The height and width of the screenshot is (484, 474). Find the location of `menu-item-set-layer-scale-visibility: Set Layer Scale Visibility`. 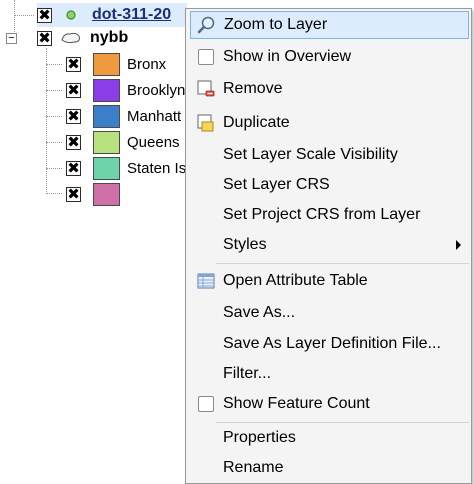

menu-item-set-layer-scale-visibility: Set Layer Scale Visibility is located at coordinates (329, 155).